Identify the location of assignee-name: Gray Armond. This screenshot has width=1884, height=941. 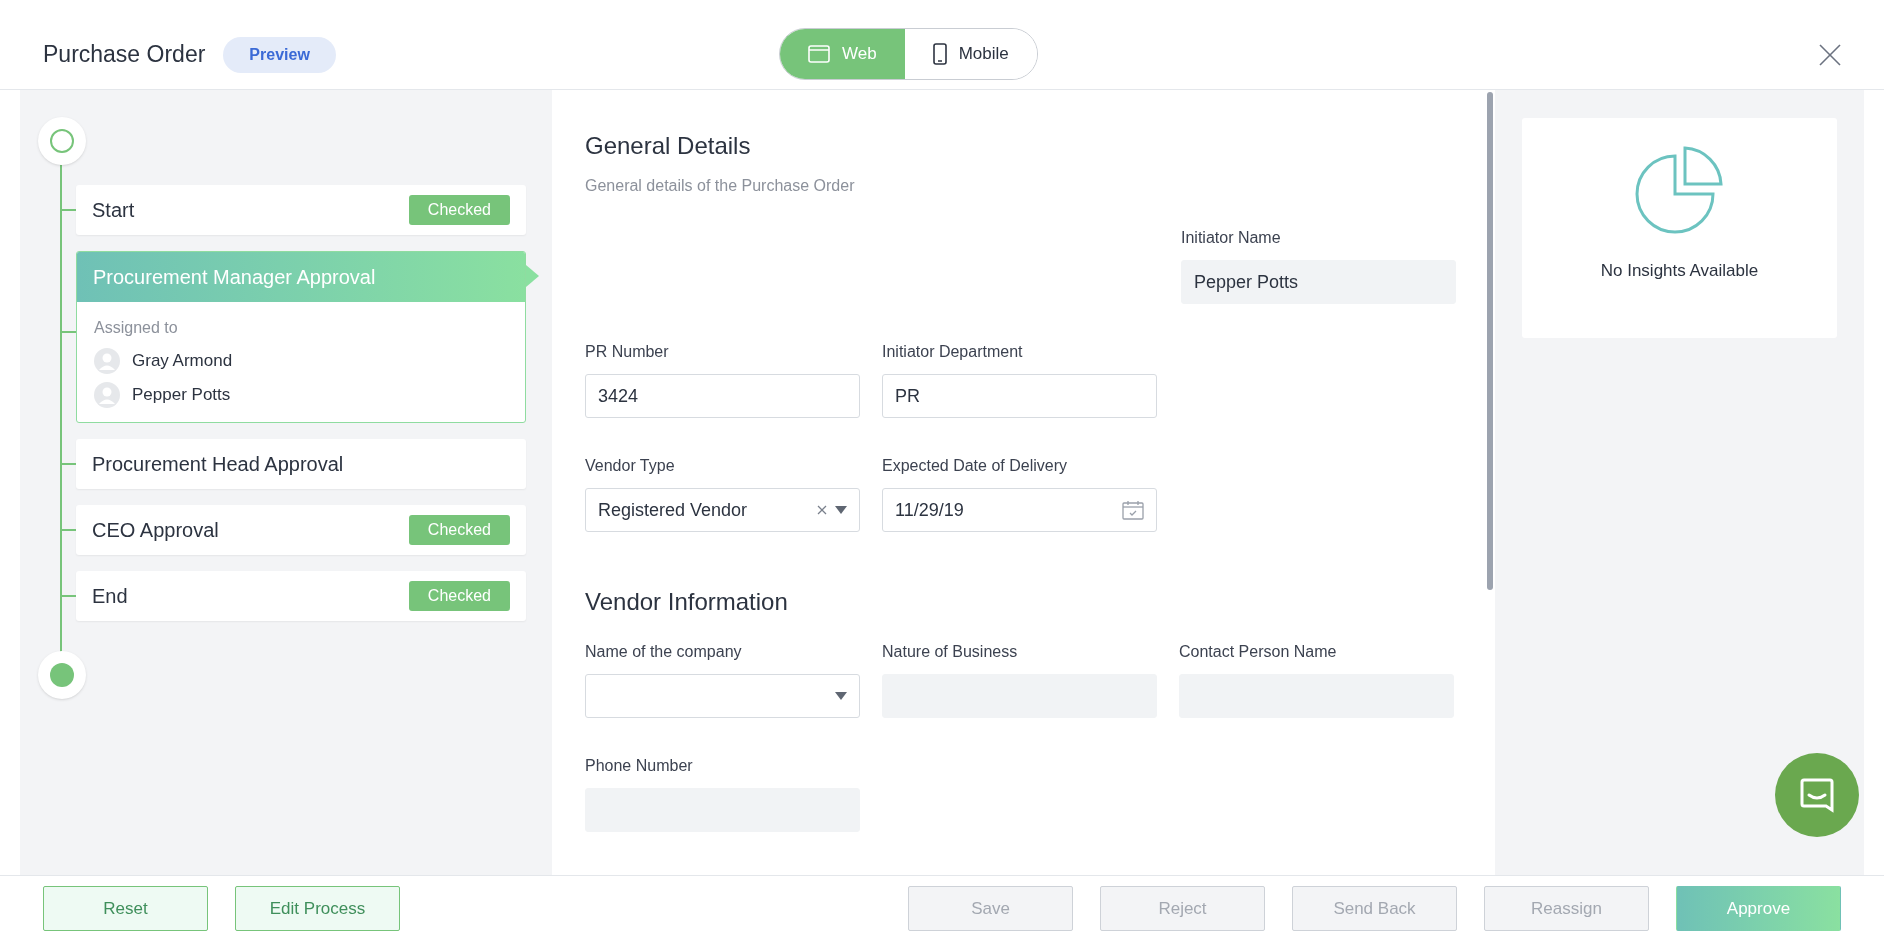
(182, 361).